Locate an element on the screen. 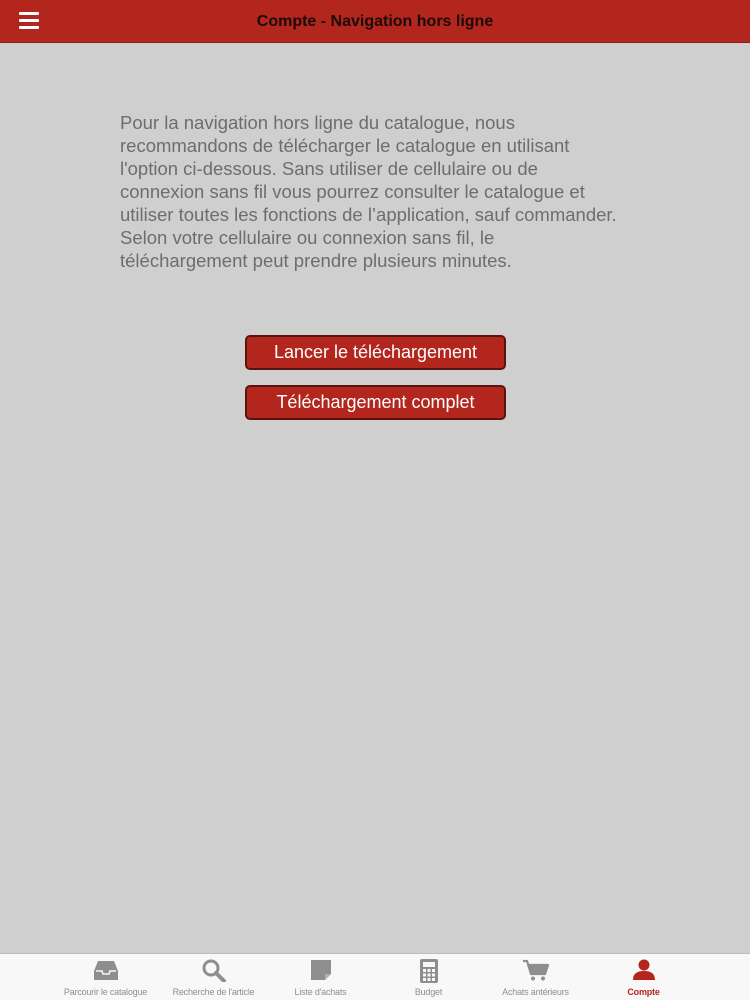  page-title: Compte - Navigation hors ligne is located at coordinates (375, 21).